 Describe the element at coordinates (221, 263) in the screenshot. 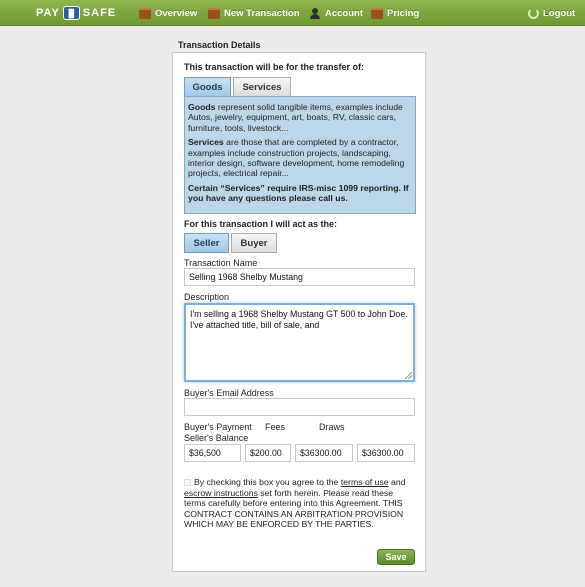

I see `transaction-name-label: Transaction Name` at that location.